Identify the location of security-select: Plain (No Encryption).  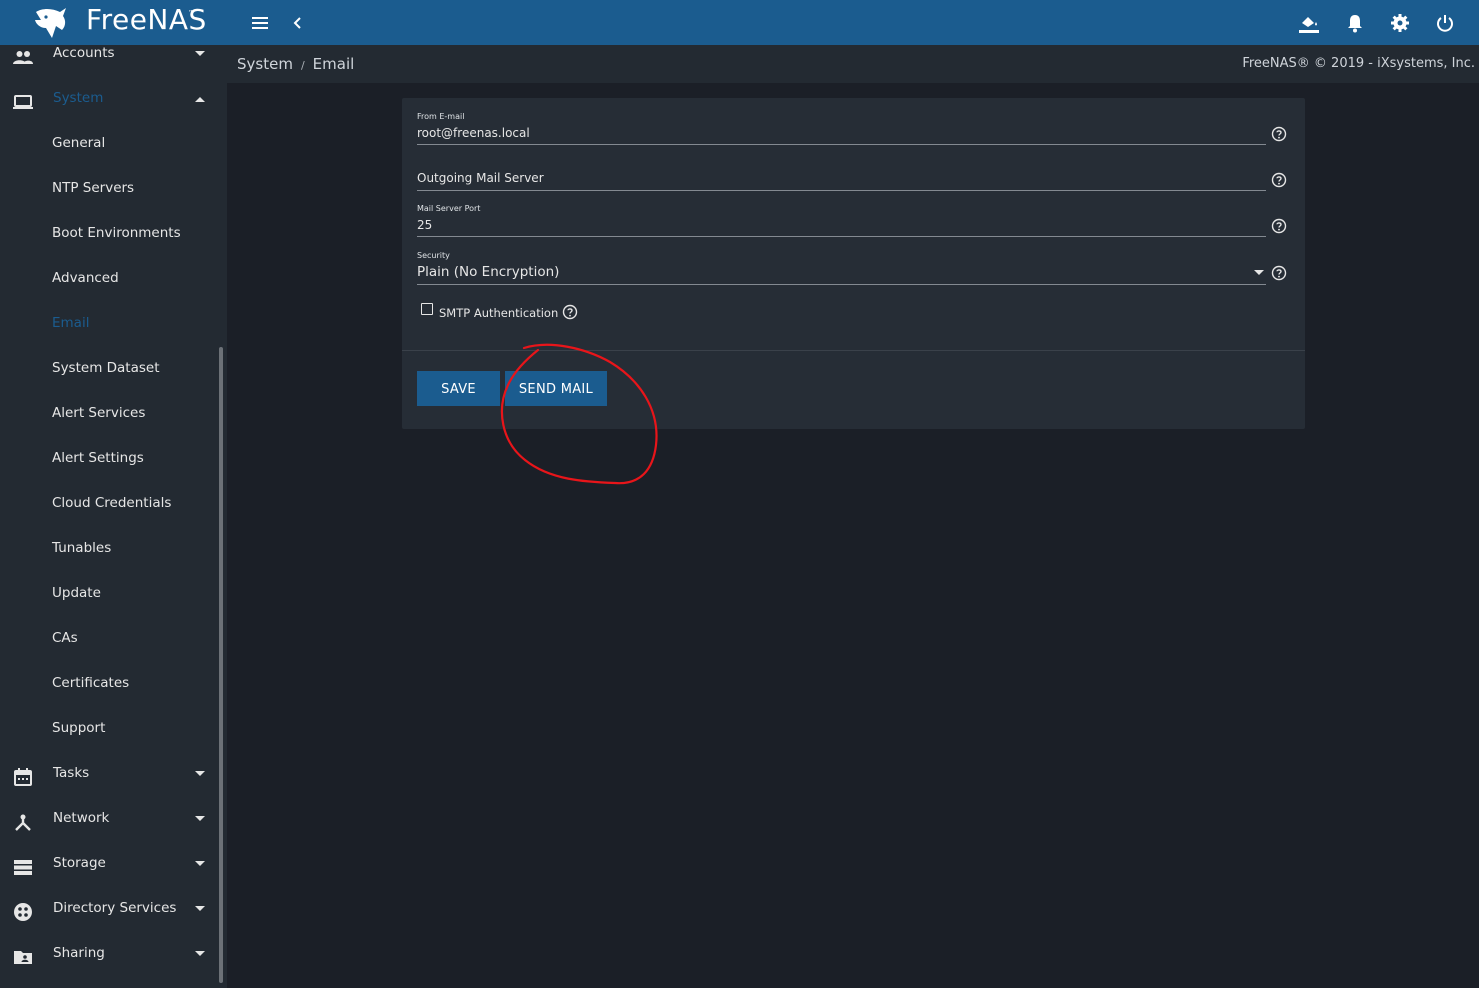
(488, 272).